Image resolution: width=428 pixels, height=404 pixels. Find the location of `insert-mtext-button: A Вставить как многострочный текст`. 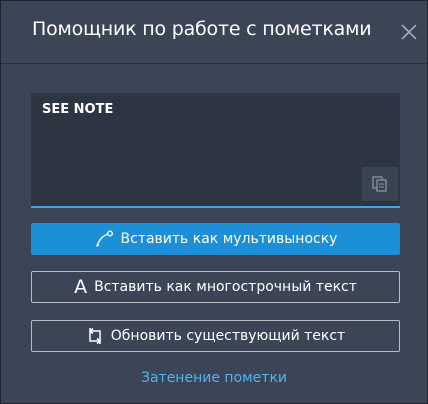

insert-mtext-button: A Вставить как многострочный текст is located at coordinates (215, 287).